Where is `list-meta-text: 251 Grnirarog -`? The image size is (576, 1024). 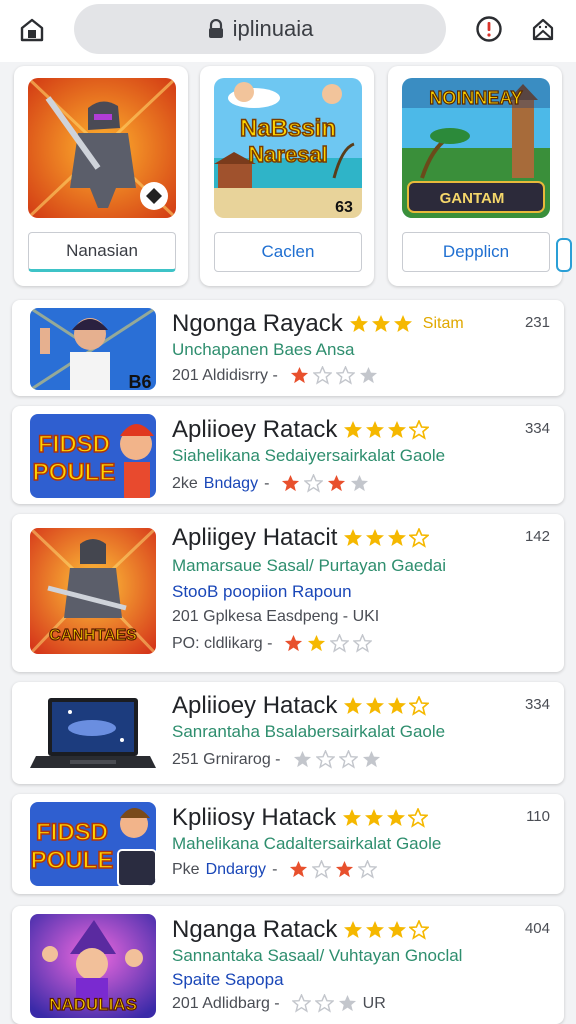 list-meta-text: 251 Grnirarog - is located at coordinates (226, 759).